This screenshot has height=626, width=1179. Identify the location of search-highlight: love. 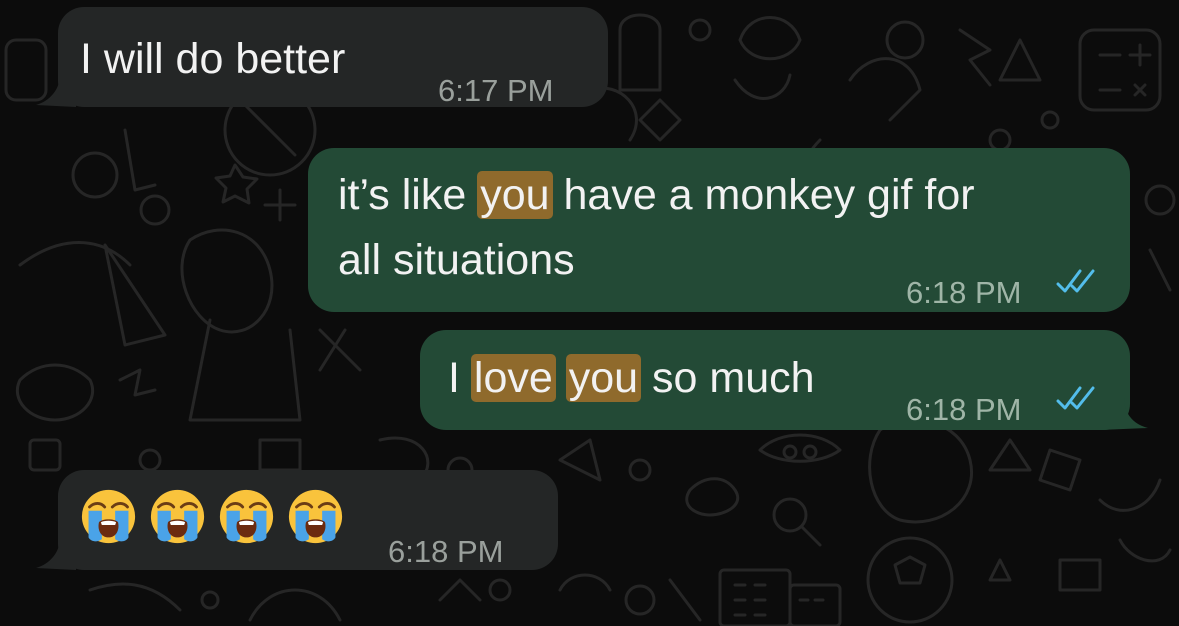
(513, 378).